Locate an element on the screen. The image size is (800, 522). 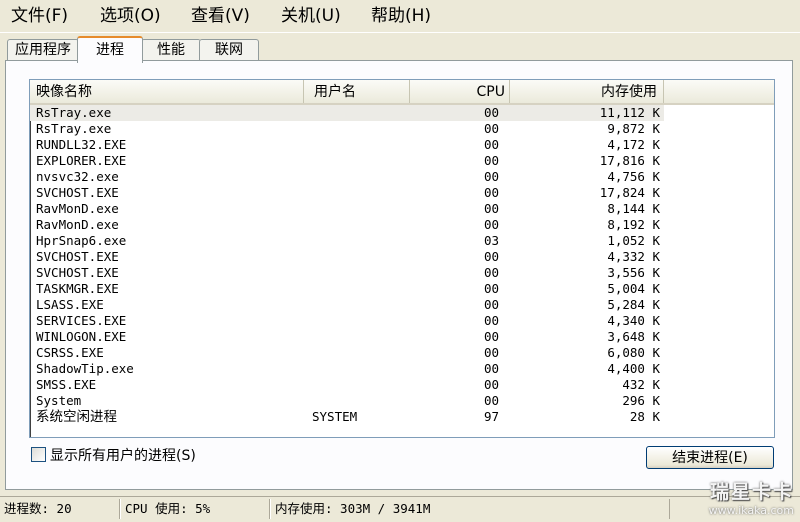
process-memory-cell: 5,284 K is located at coordinates (633, 304).